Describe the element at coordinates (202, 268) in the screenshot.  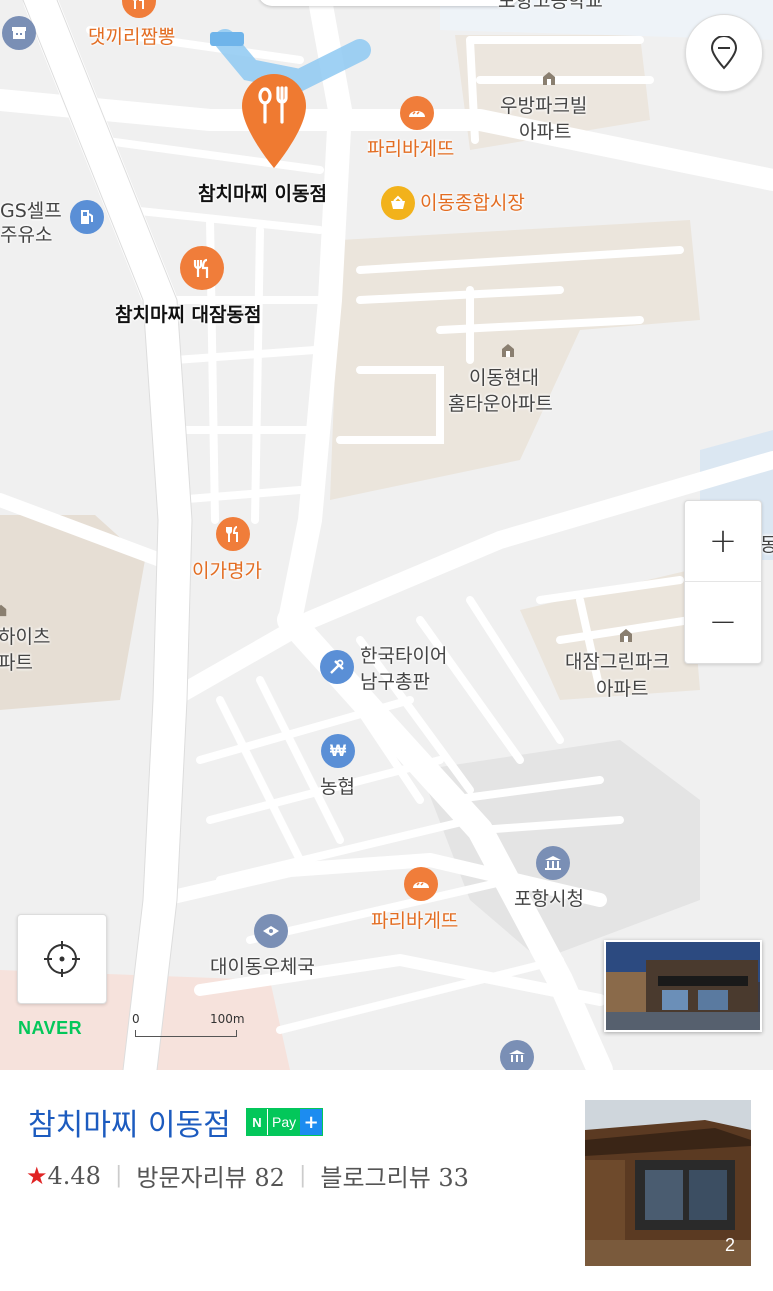
I see `restaurant-poi-icon-daejam` at that location.